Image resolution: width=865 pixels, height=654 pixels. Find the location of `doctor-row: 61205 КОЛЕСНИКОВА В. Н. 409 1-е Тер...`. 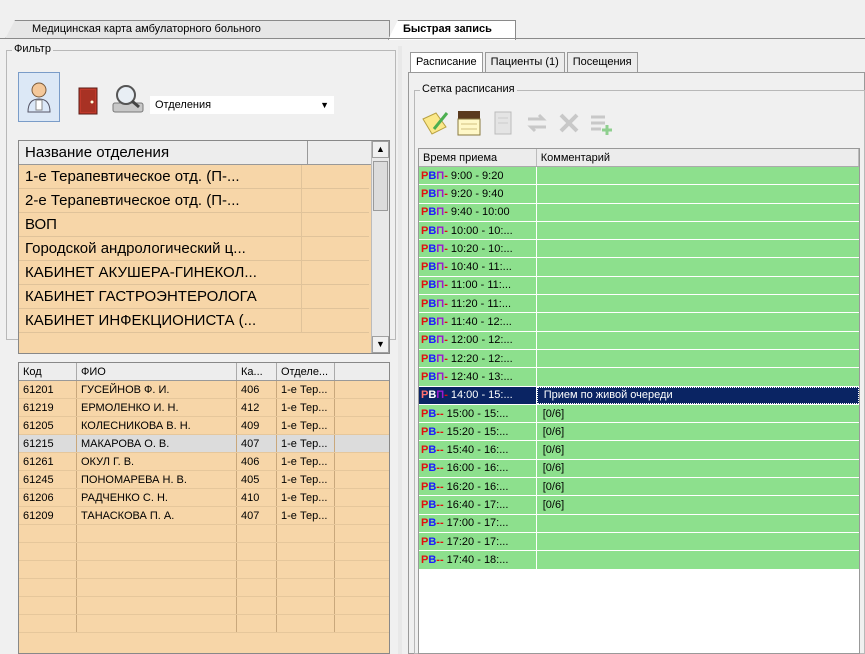

doctor-row: 61205 КОЛЕСНИКОВА В. Н. 409 1-е Тер... is located at coordinates (204, 426).